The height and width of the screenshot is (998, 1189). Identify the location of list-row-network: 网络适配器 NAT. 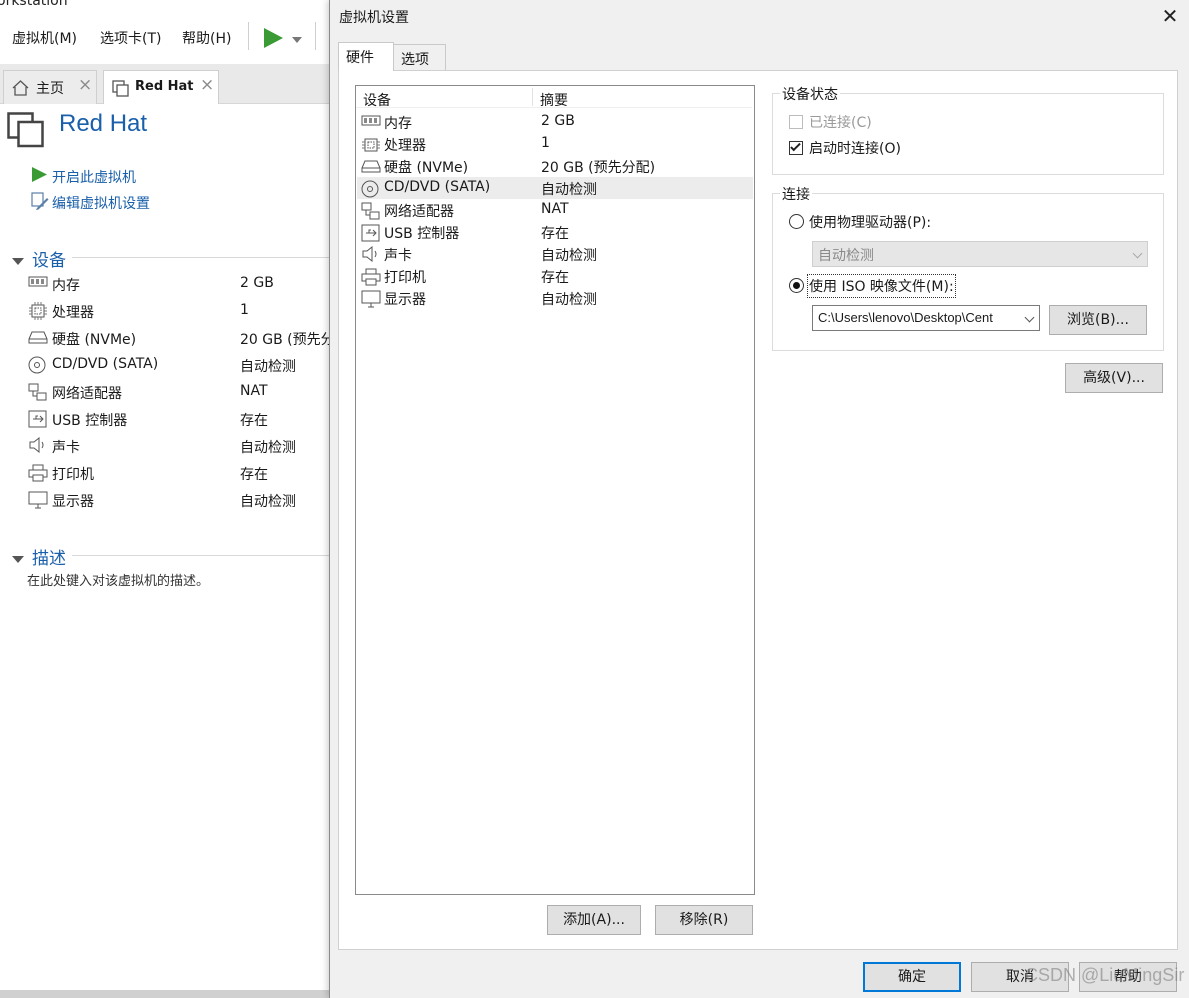
(555, 210).